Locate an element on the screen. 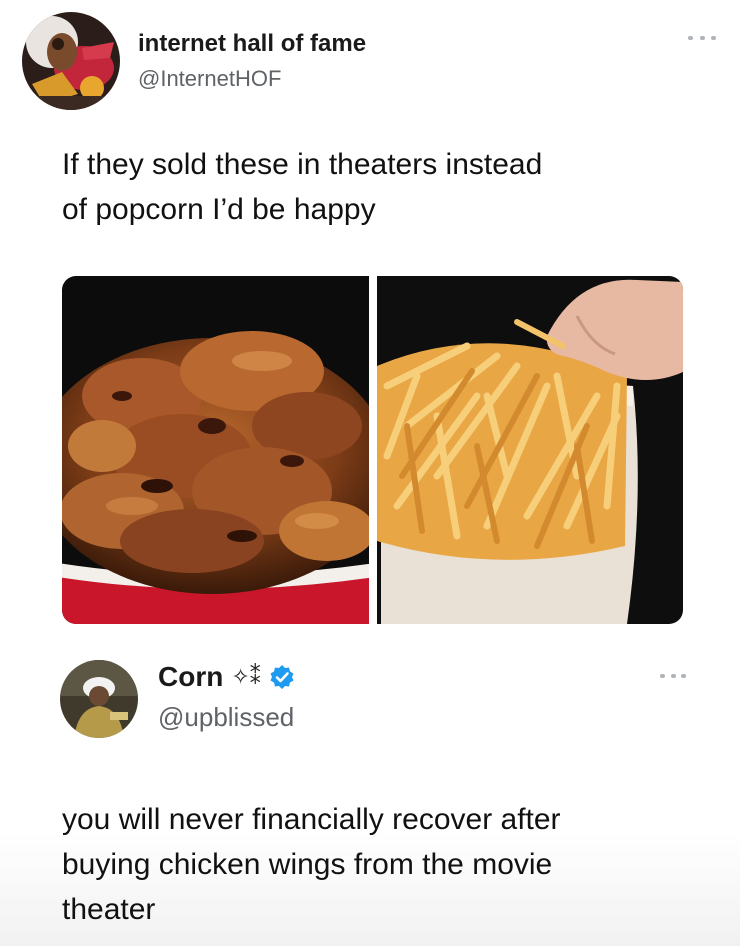 The height and width of the screenshot is (946, 740). profile-avatar is located at coordinates (71, 61).